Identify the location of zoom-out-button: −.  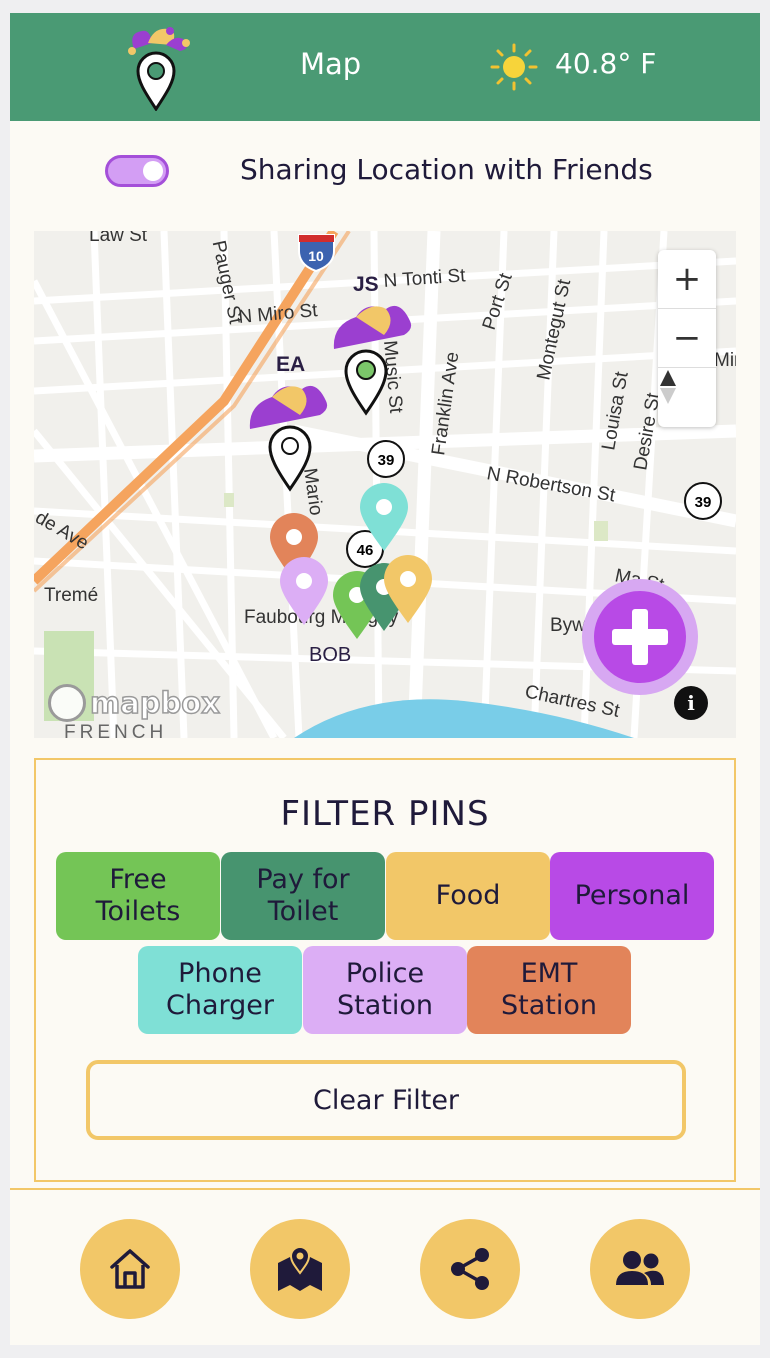
(687, 338).